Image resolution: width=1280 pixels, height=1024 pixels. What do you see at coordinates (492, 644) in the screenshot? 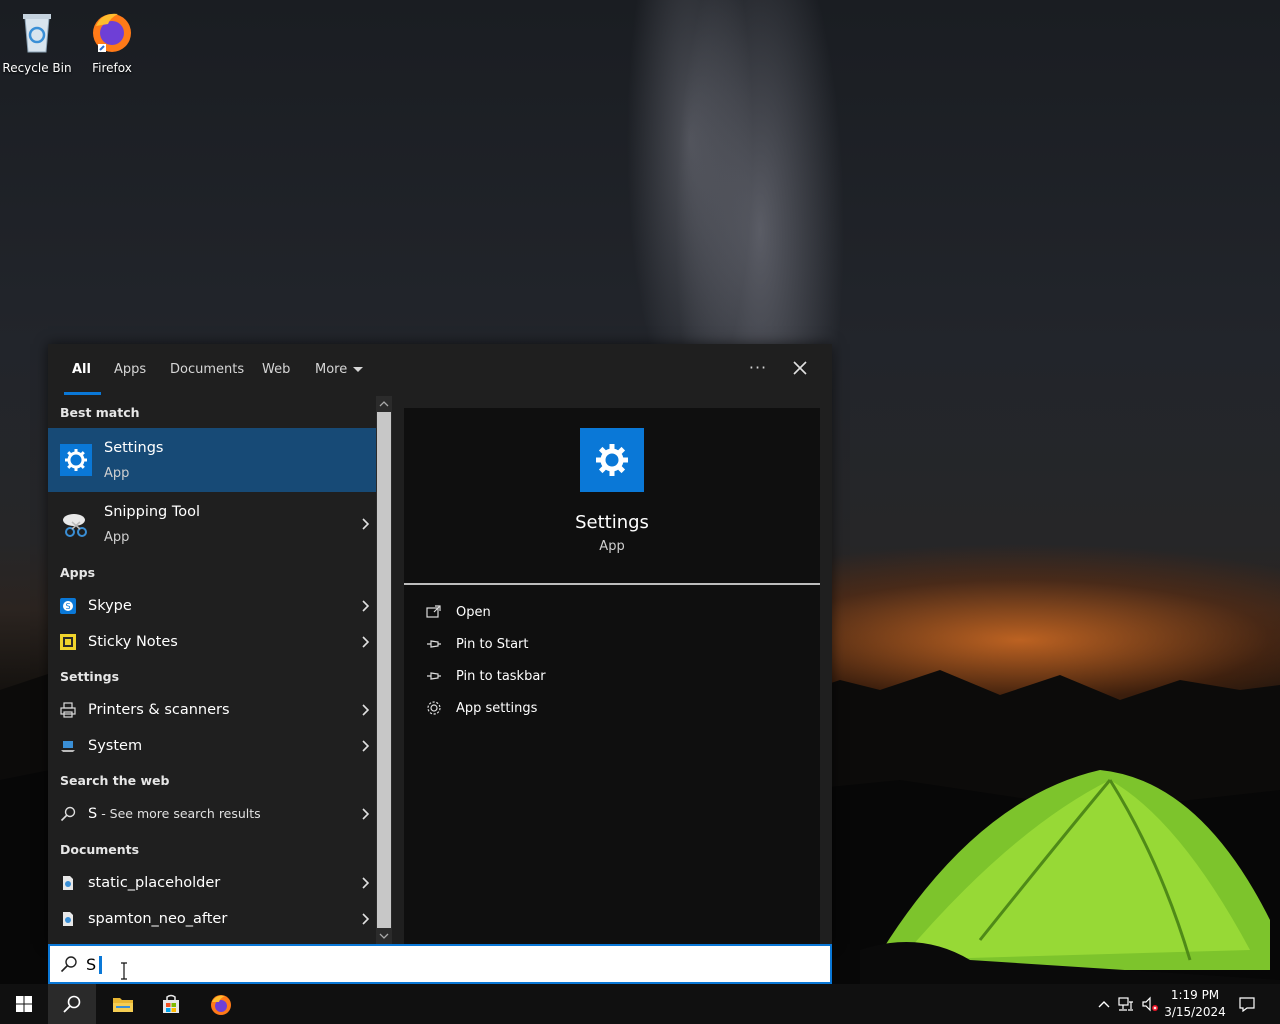
I see `action-label: Pin to Start` at bounding box center [492, 644].